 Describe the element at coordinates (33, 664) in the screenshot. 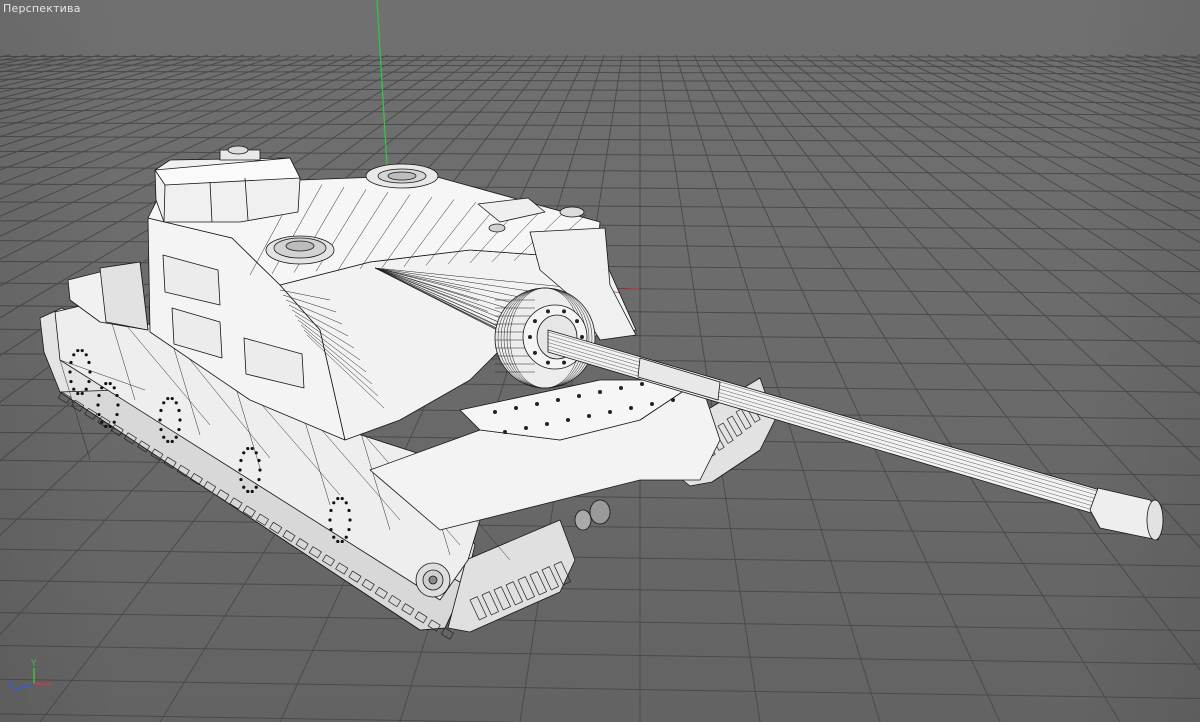

I see `gizmo-y-label: Y` at that location.